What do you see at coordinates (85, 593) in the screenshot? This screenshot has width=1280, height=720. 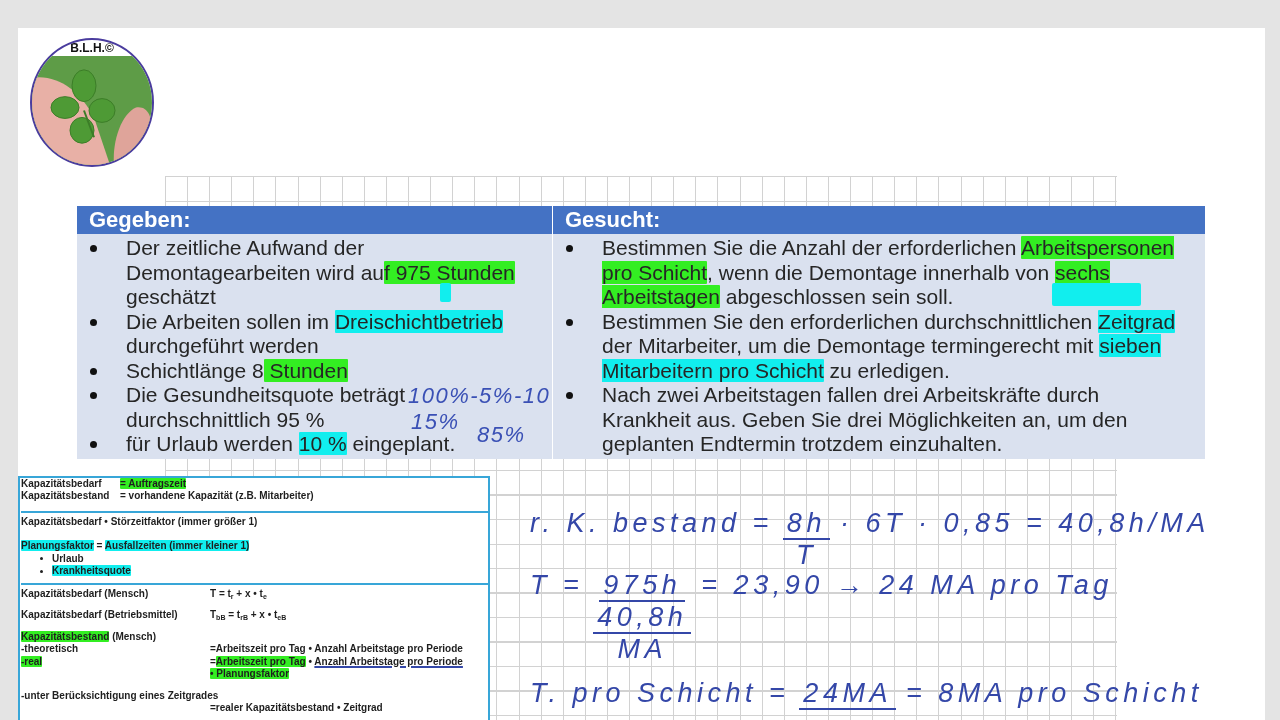 I see `formula-label: Kapazitätsbedarf (Mensch)` at bounding box center [85, 593].